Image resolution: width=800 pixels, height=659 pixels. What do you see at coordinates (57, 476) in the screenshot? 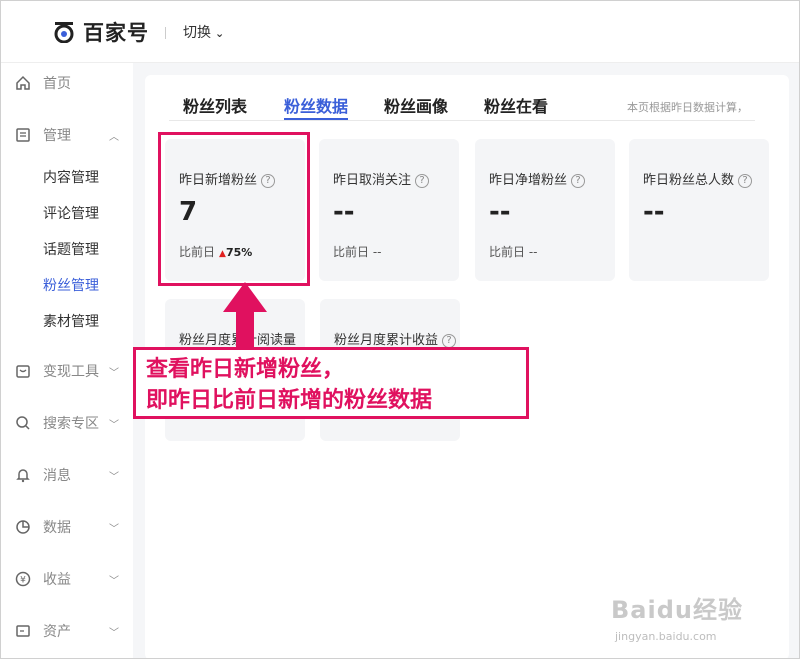
I see `sidebar-item-label: 消息` at bounding box center [57, 476].